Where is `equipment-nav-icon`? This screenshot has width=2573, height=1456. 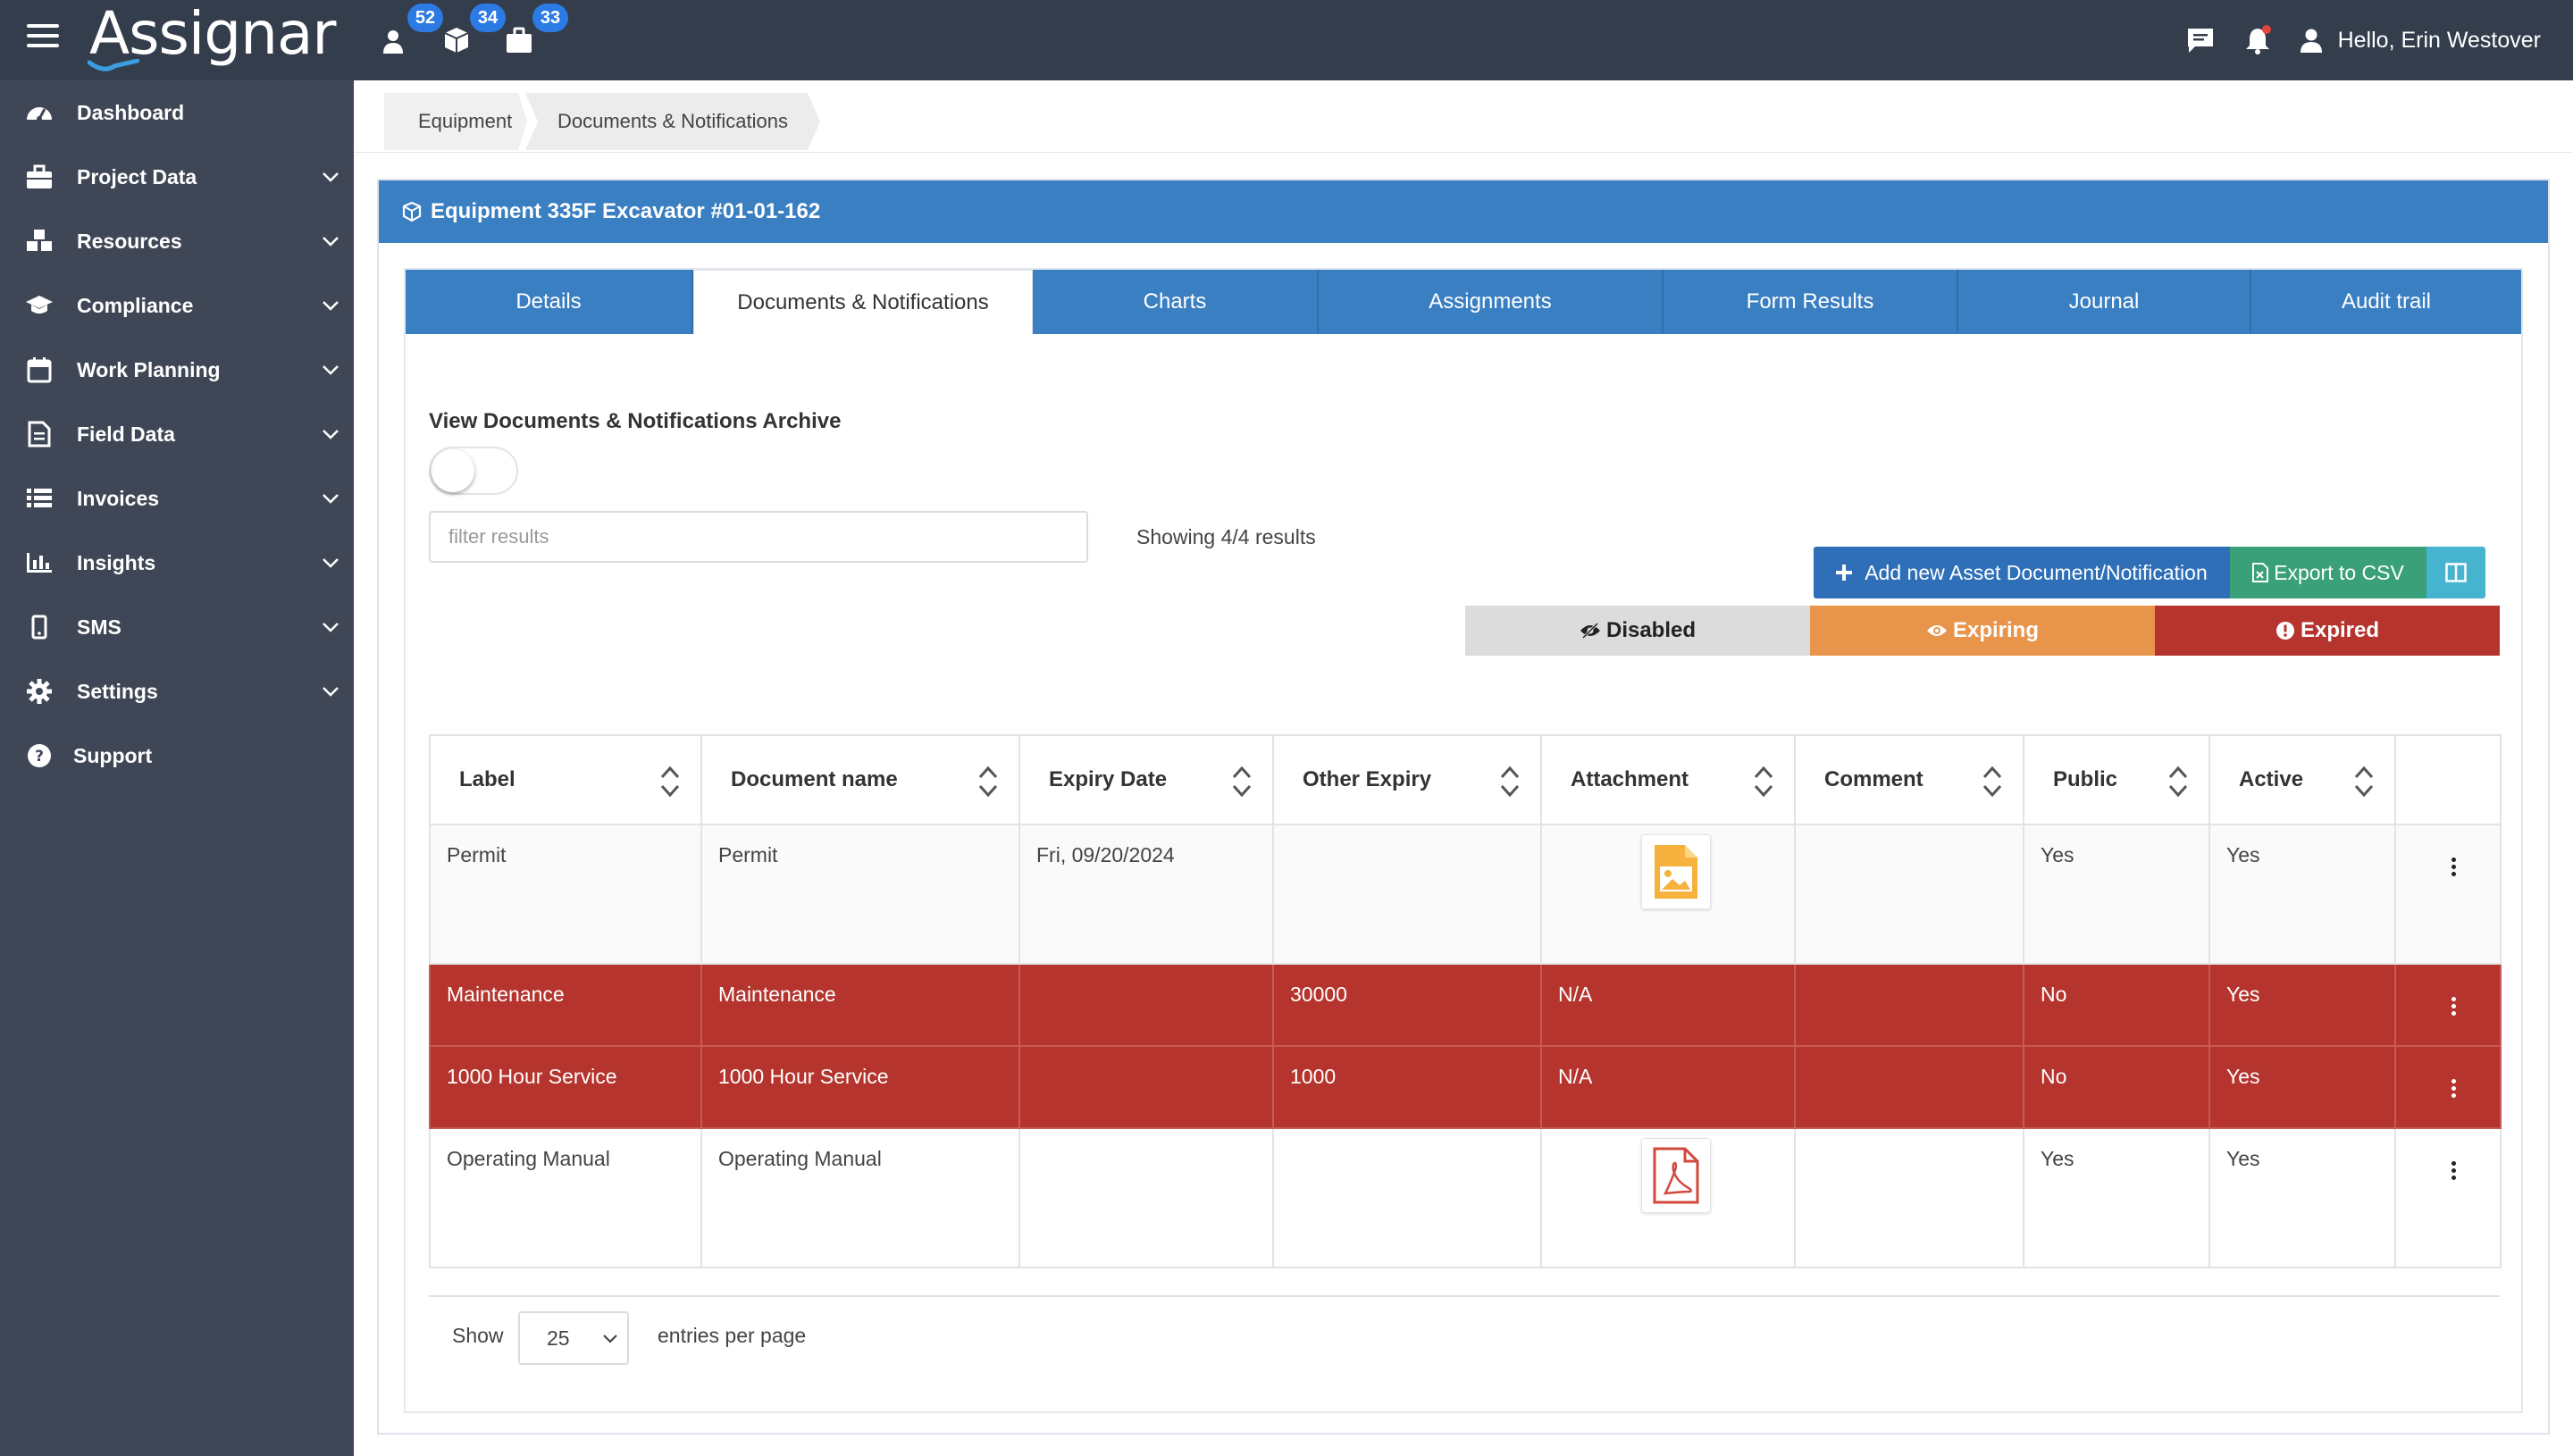
equipment-nav-icon is located at coordinates (457, 40).